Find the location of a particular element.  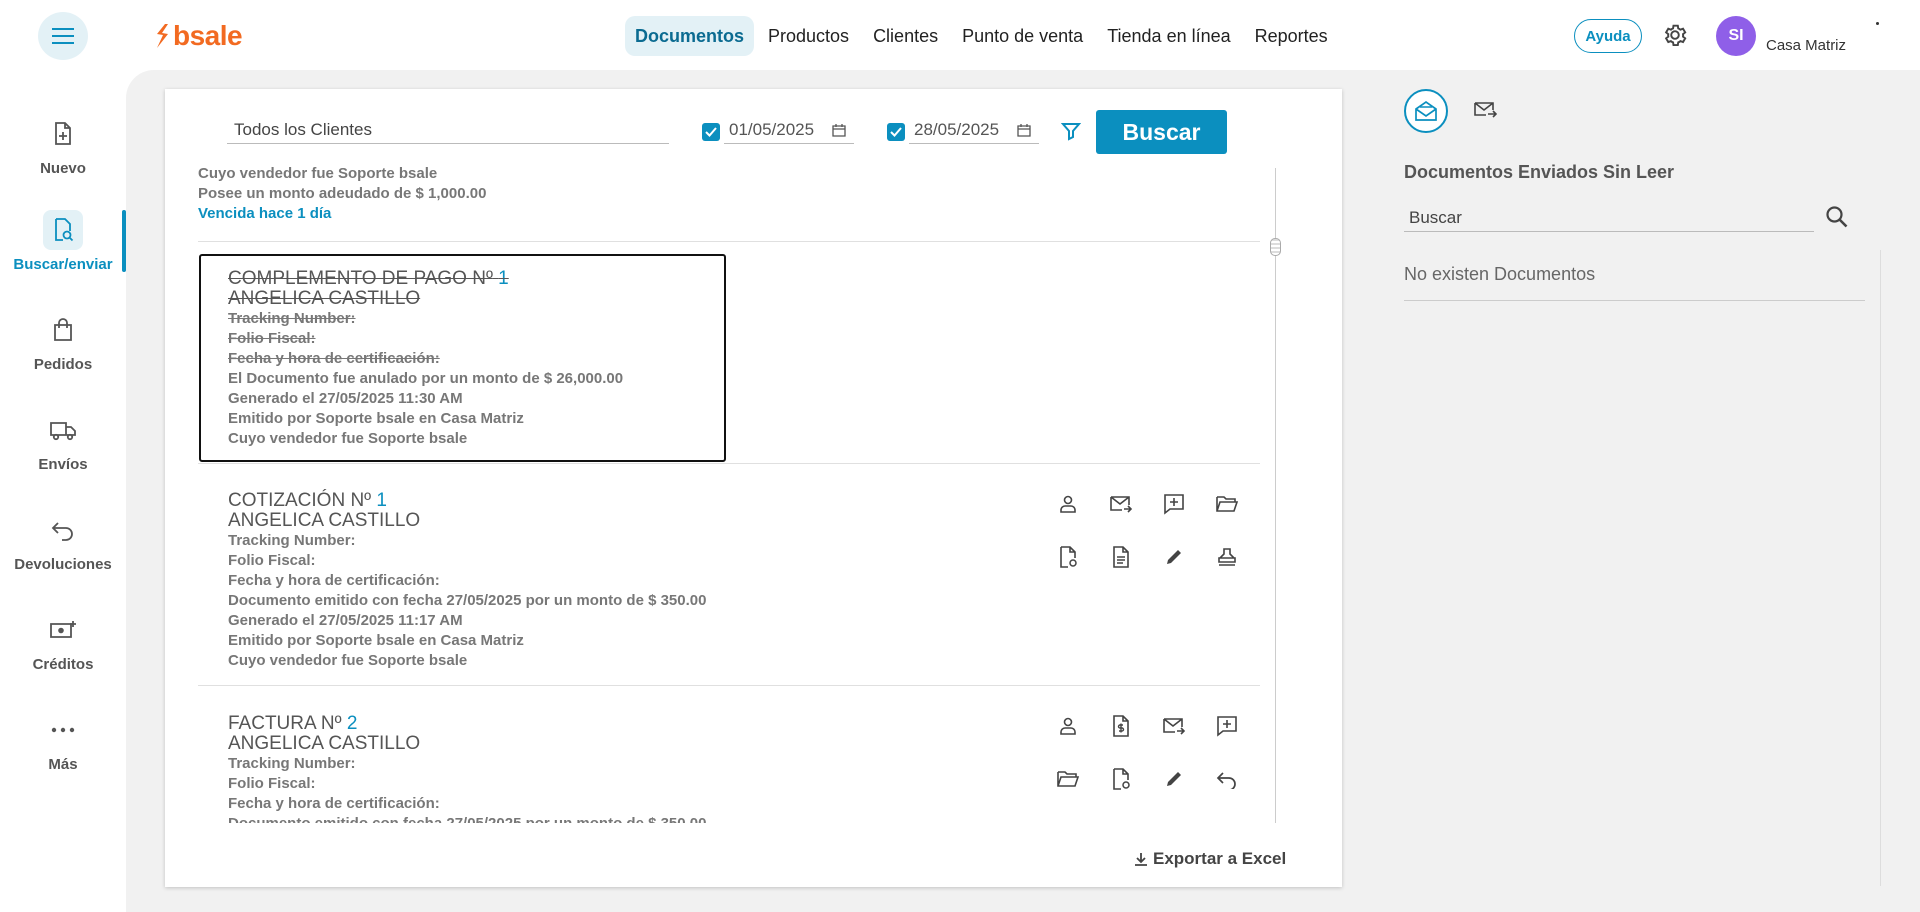

sent-mail-tab is located at coordinates (1486, 110).